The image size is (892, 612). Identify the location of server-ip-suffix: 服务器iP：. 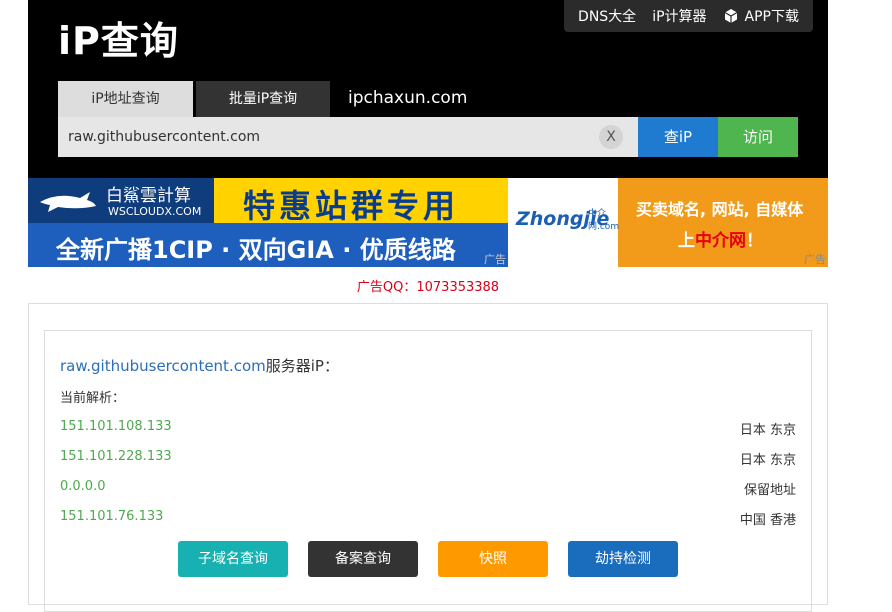
(302, 366).